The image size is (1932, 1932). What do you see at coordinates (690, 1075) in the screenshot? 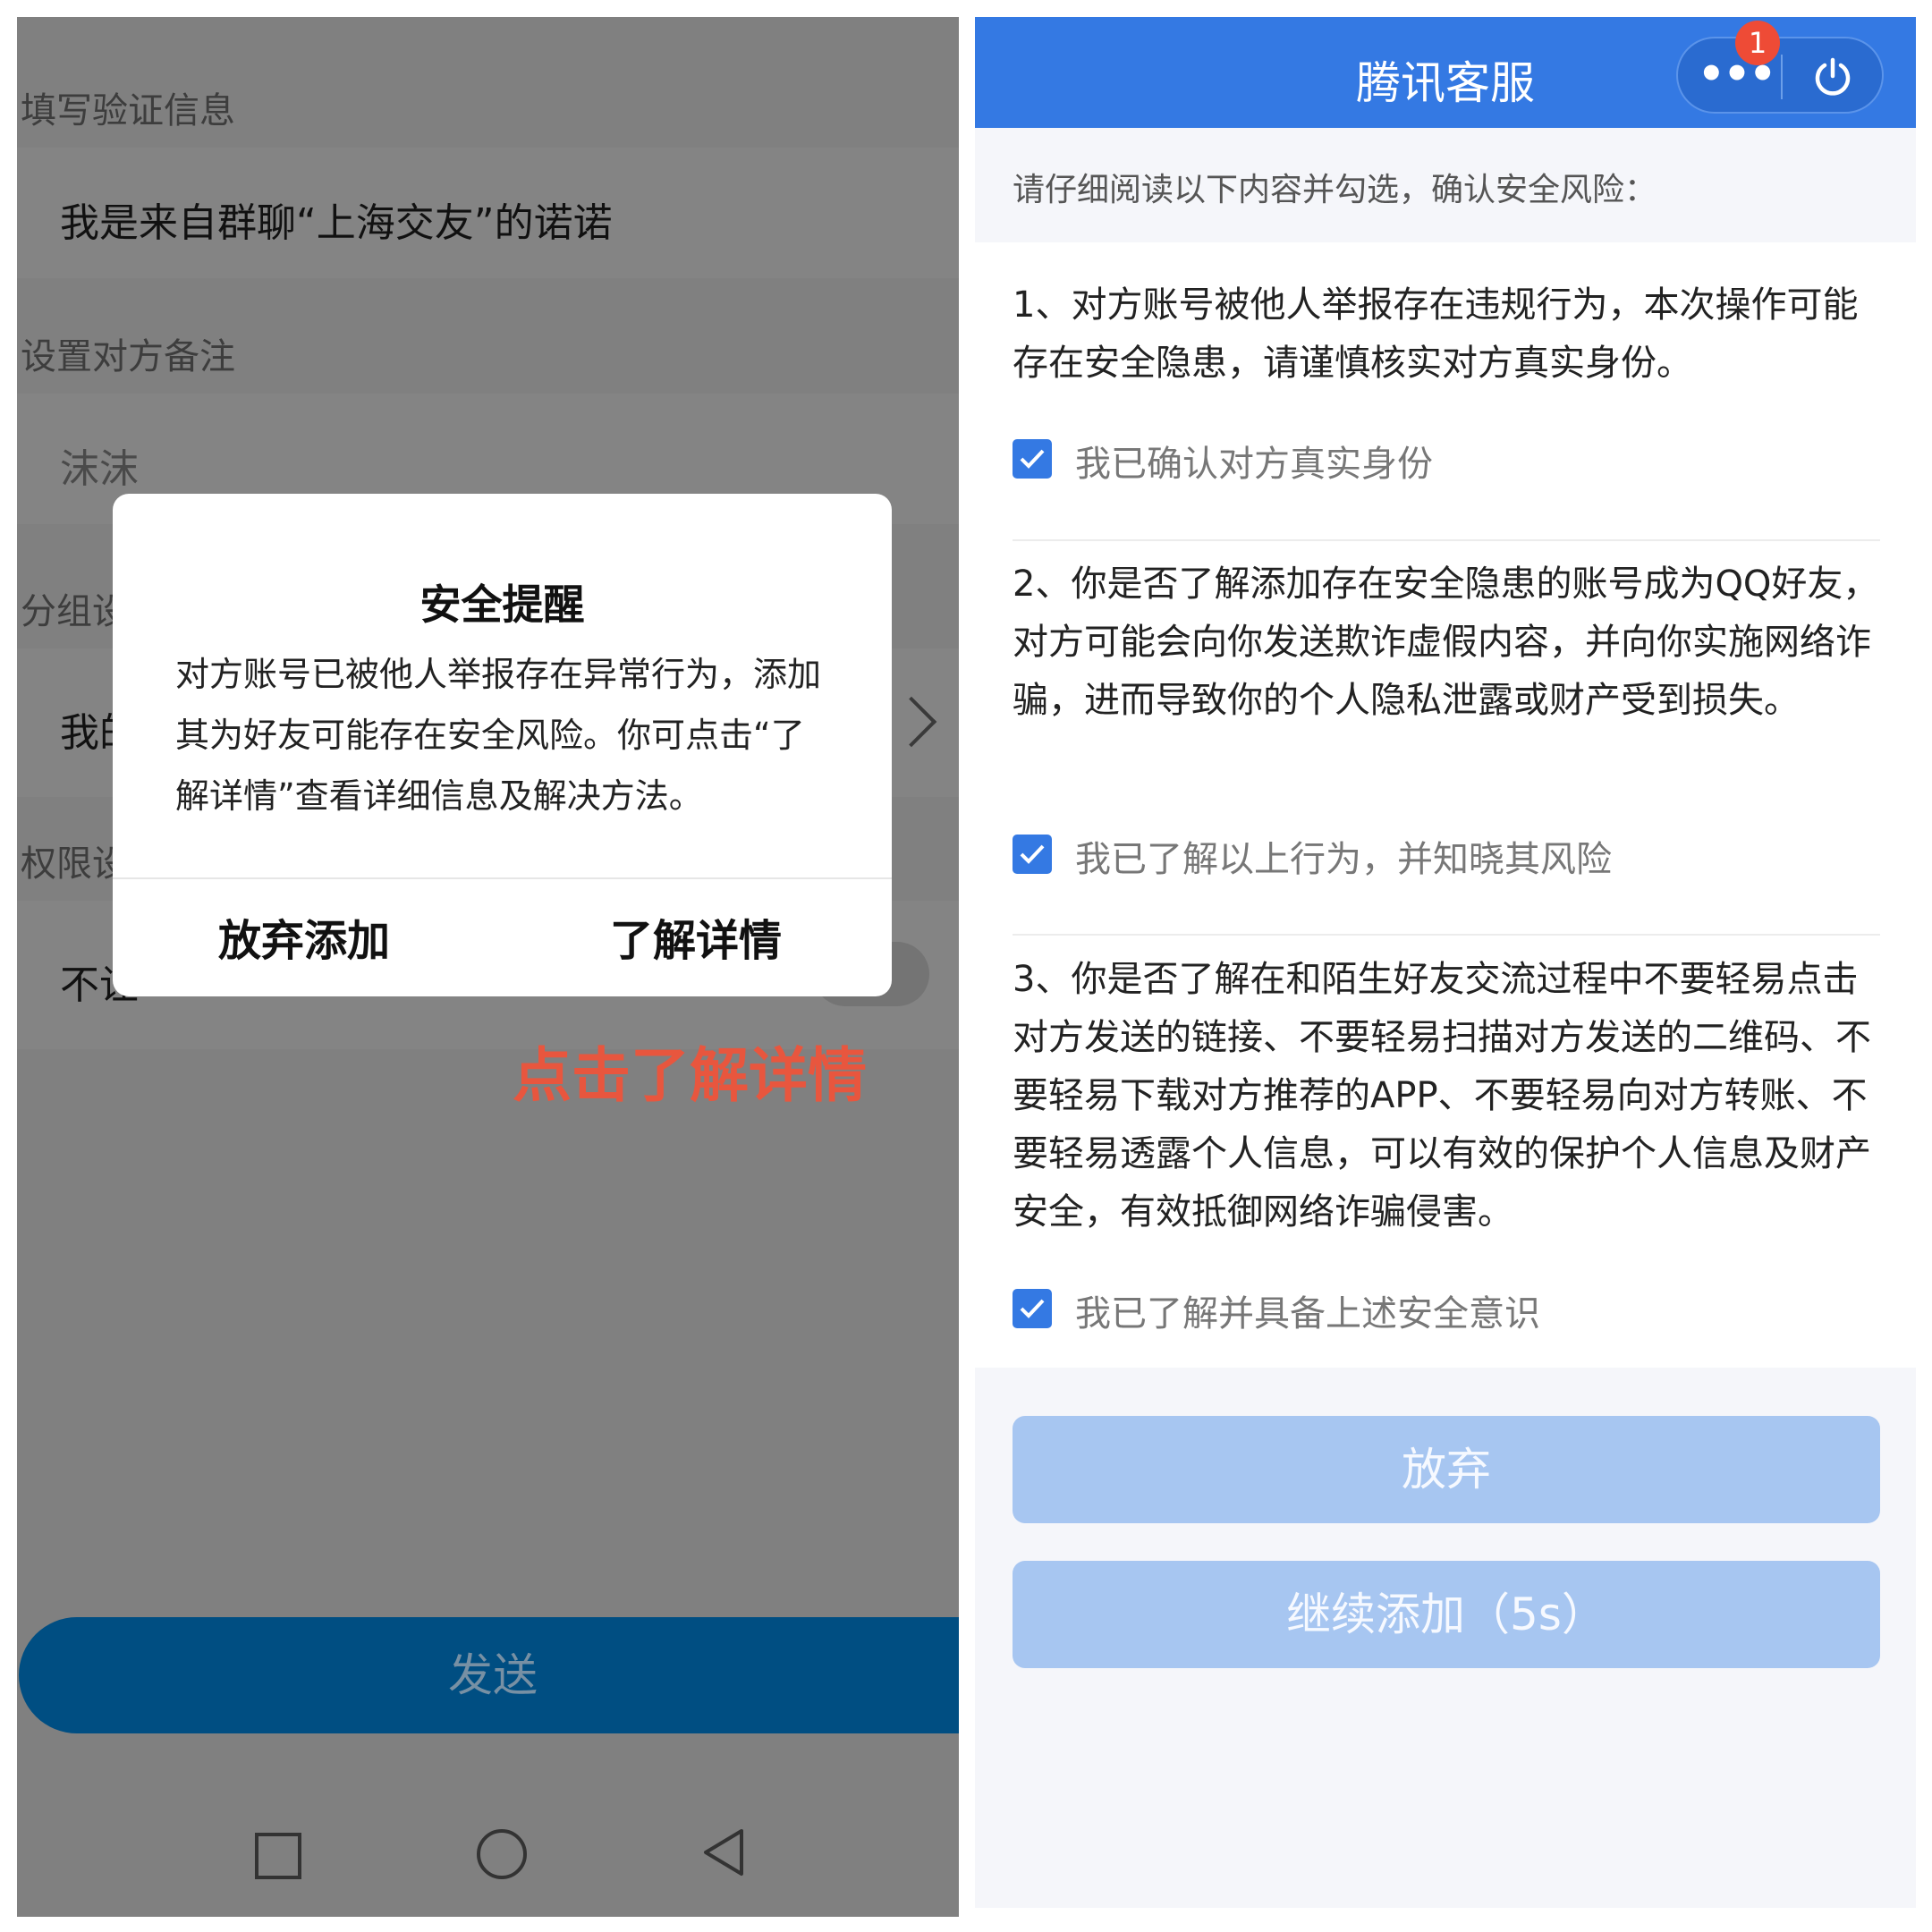
I see `annotation-text: 点击了解详情` at bounding box center [690, 1075].